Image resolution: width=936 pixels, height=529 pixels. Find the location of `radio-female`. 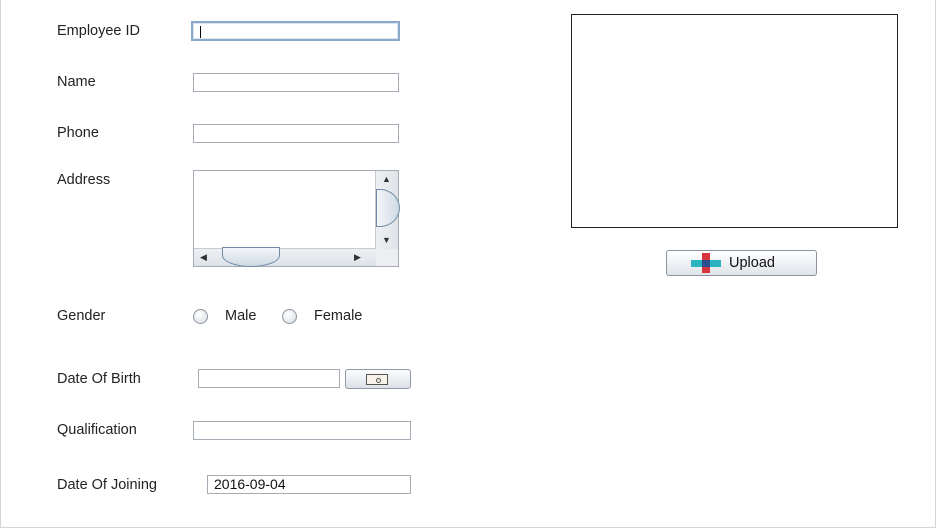

radio-female is located at coordinates (289, 316).